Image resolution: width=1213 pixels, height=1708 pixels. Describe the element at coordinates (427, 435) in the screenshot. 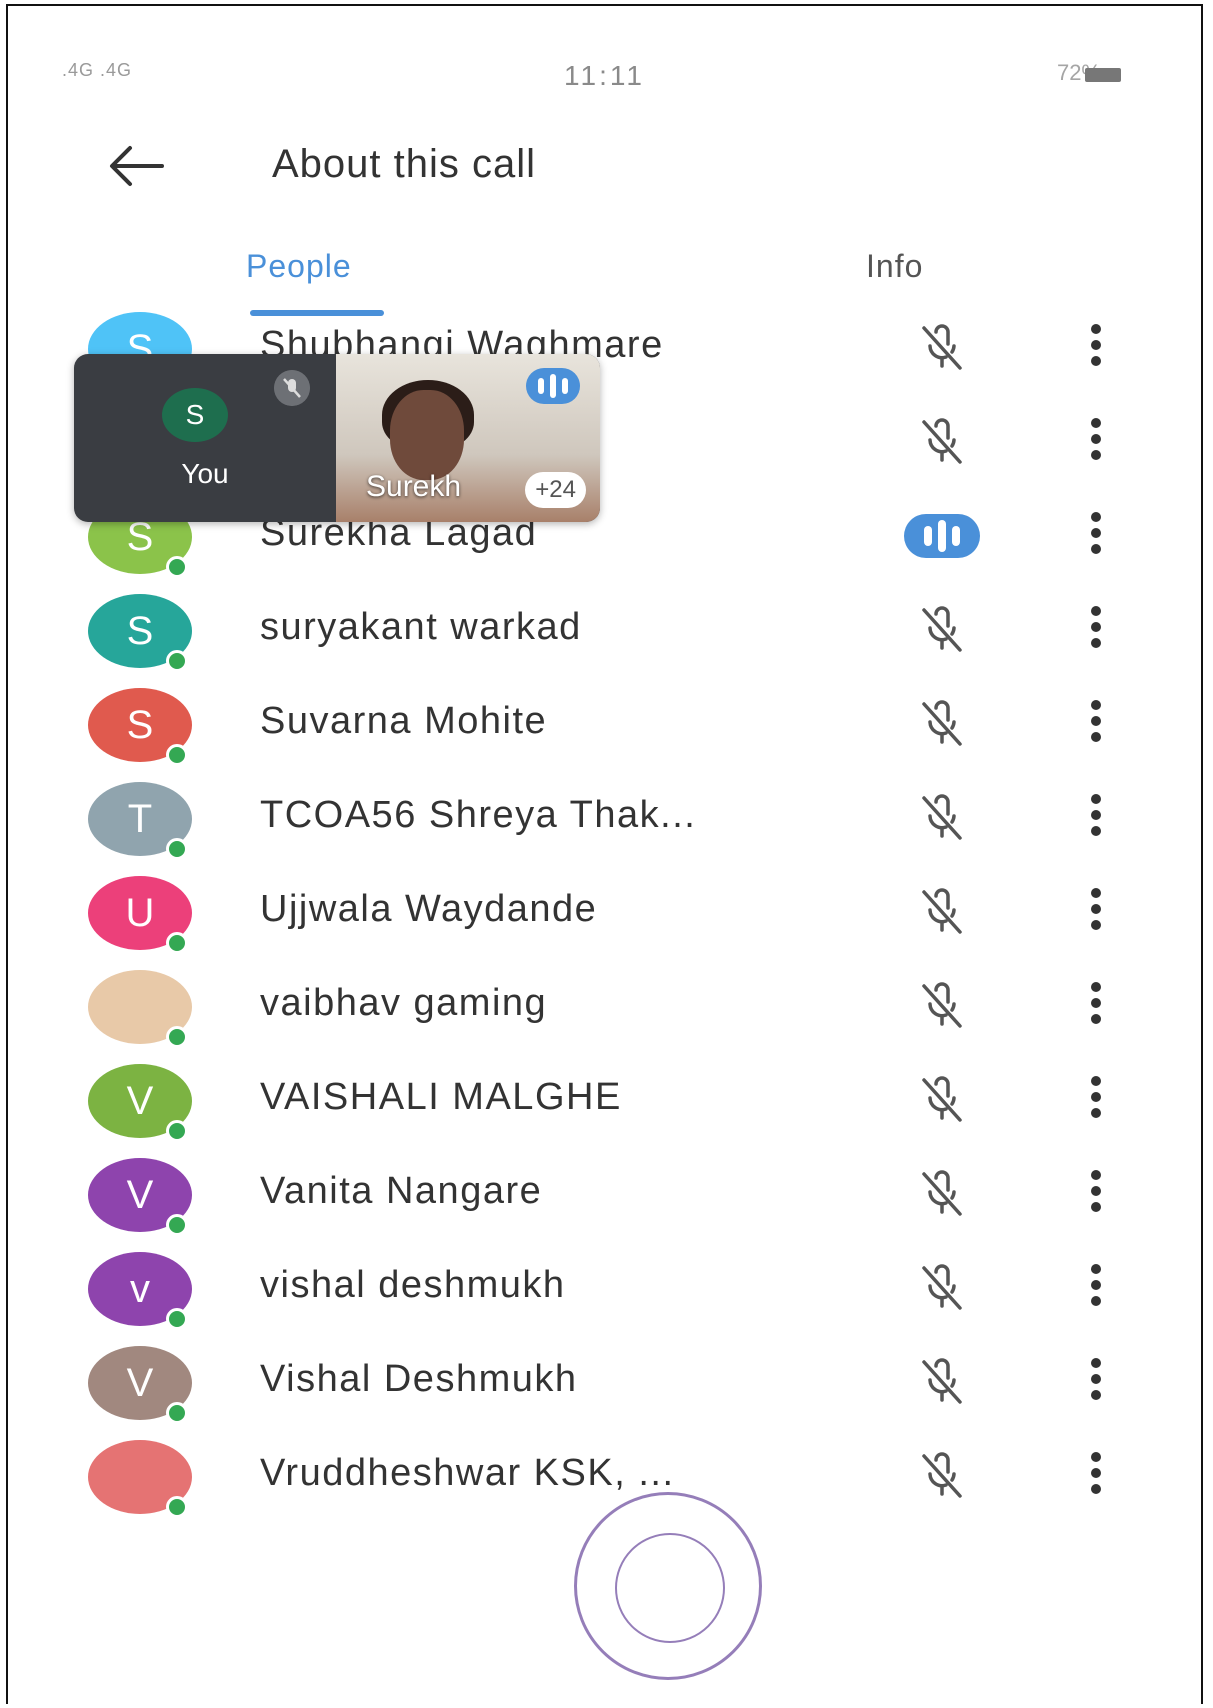

I see `video-person-face` at that location.